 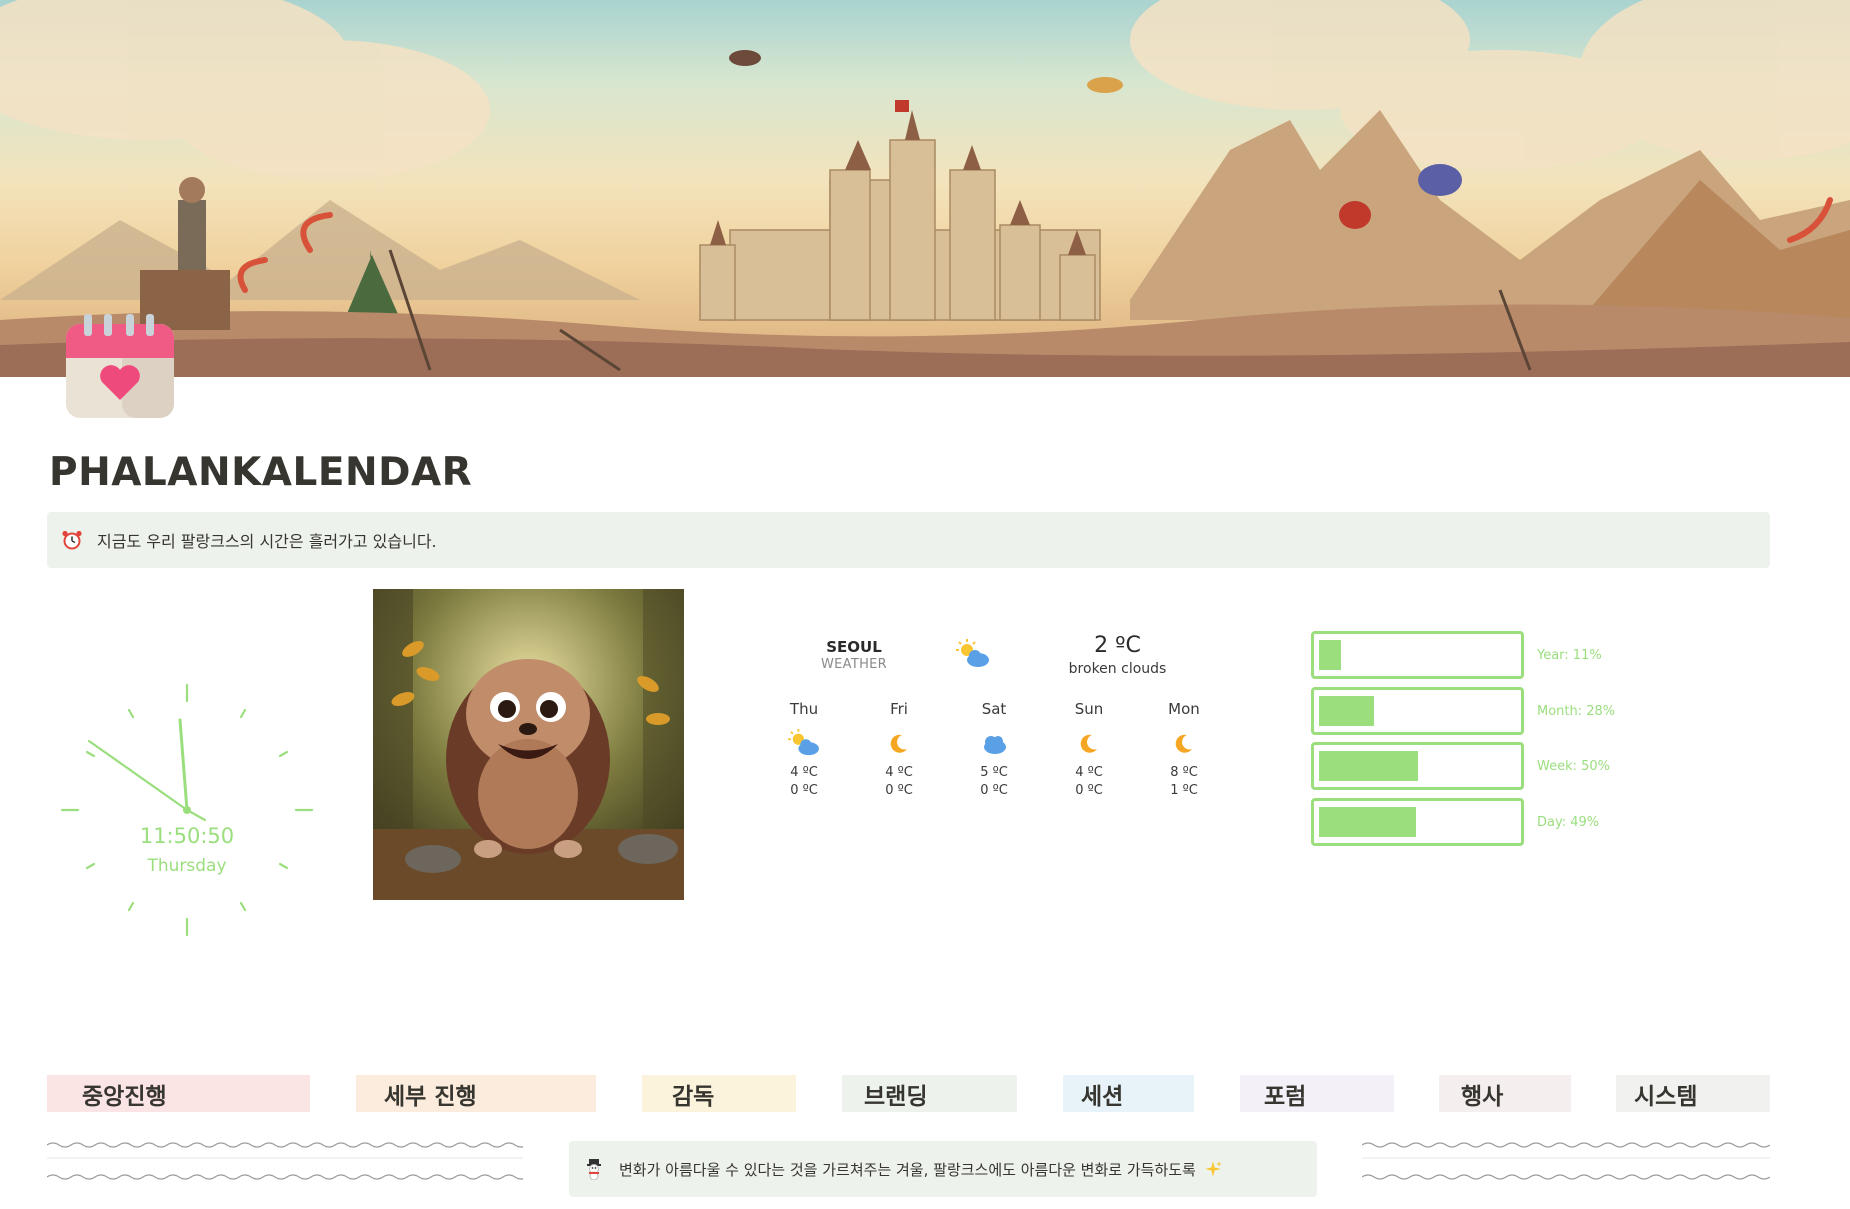 What do you see at coordinates (1568, 822) in the screenshot?
I see `progress-label-day: Day: 49%` at bounding box center [1568, 822].